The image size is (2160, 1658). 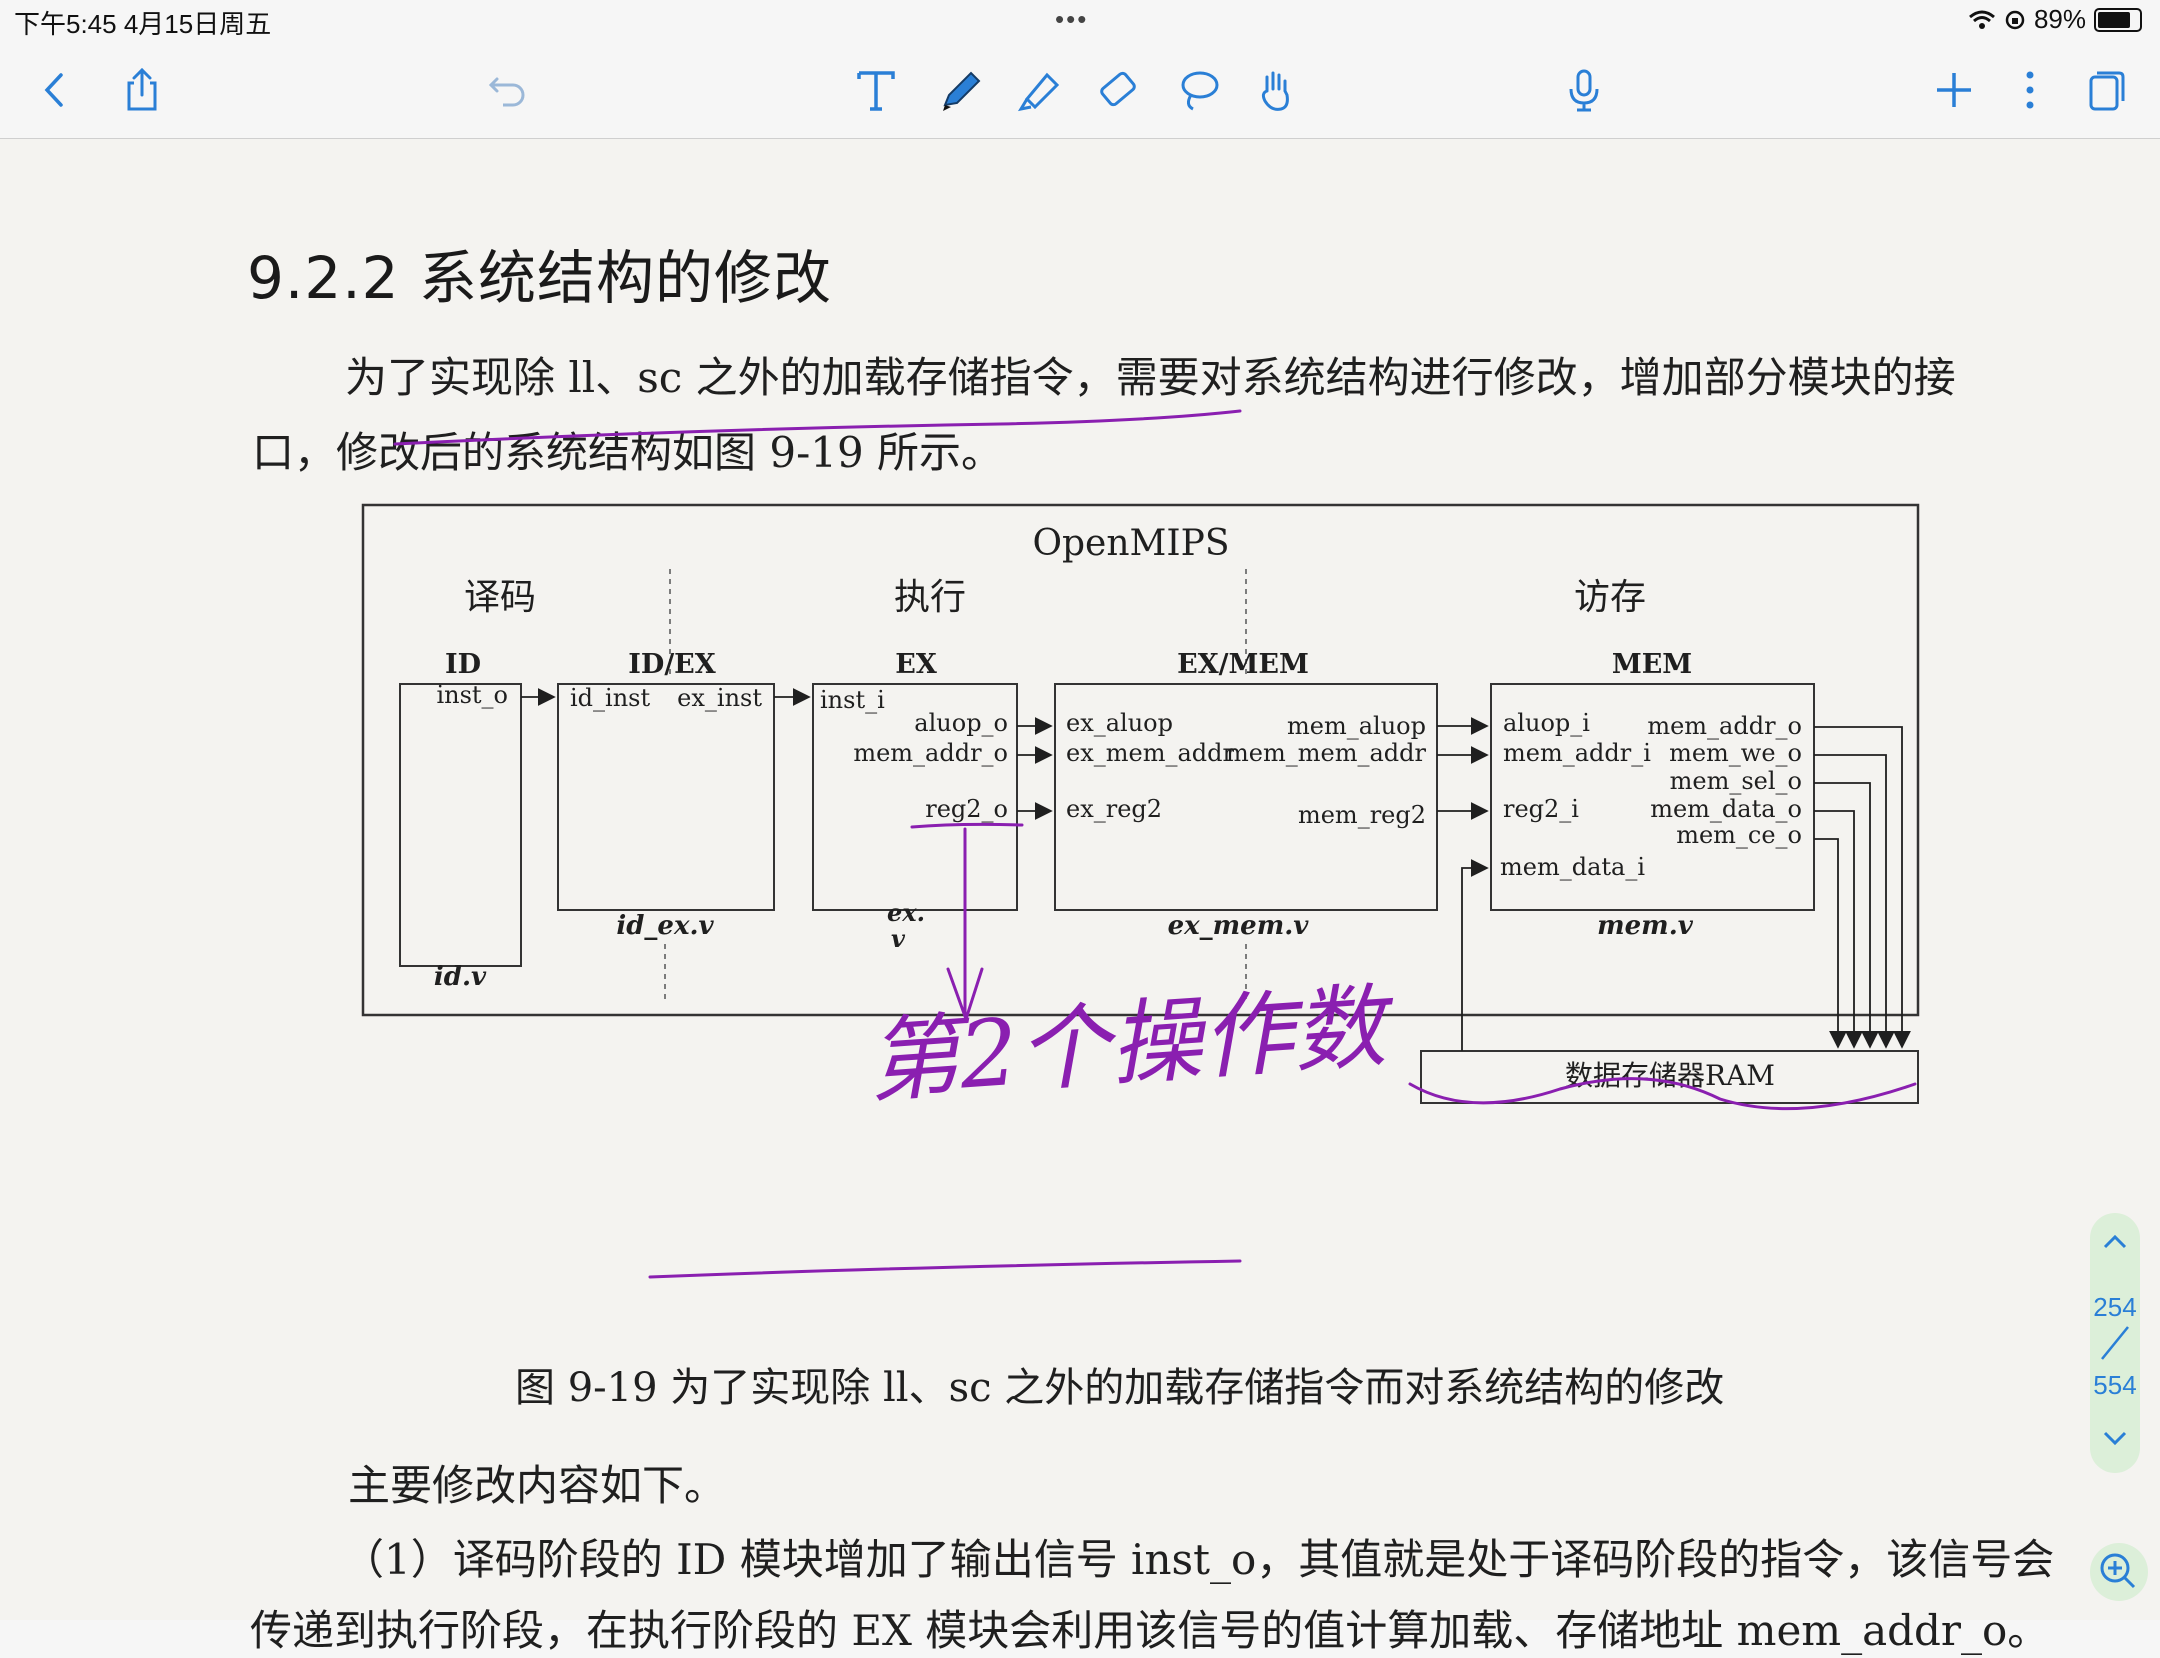 What do you see at coordinates (898, 938) in the screenshot?
I see `file-ex-line2: v` at bounding box center [898, 938].